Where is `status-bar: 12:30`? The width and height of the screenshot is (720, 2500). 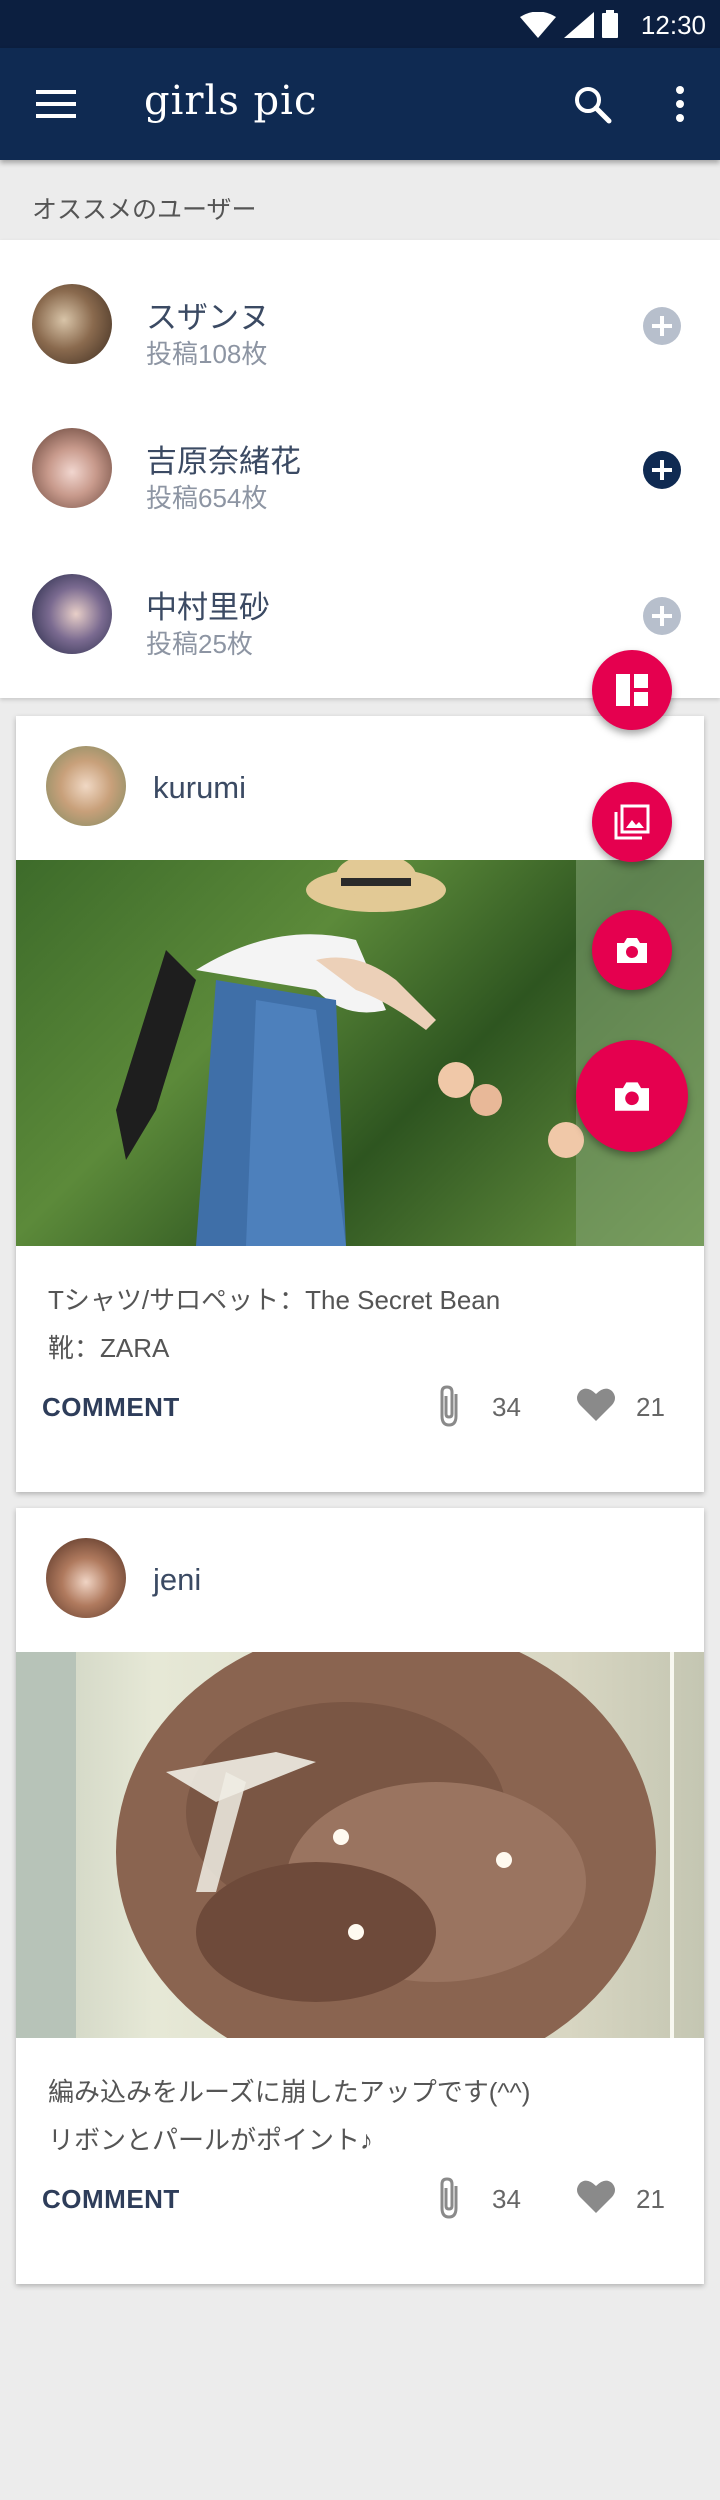
status-bar: 12:30 is located at coordinates (360, 24).